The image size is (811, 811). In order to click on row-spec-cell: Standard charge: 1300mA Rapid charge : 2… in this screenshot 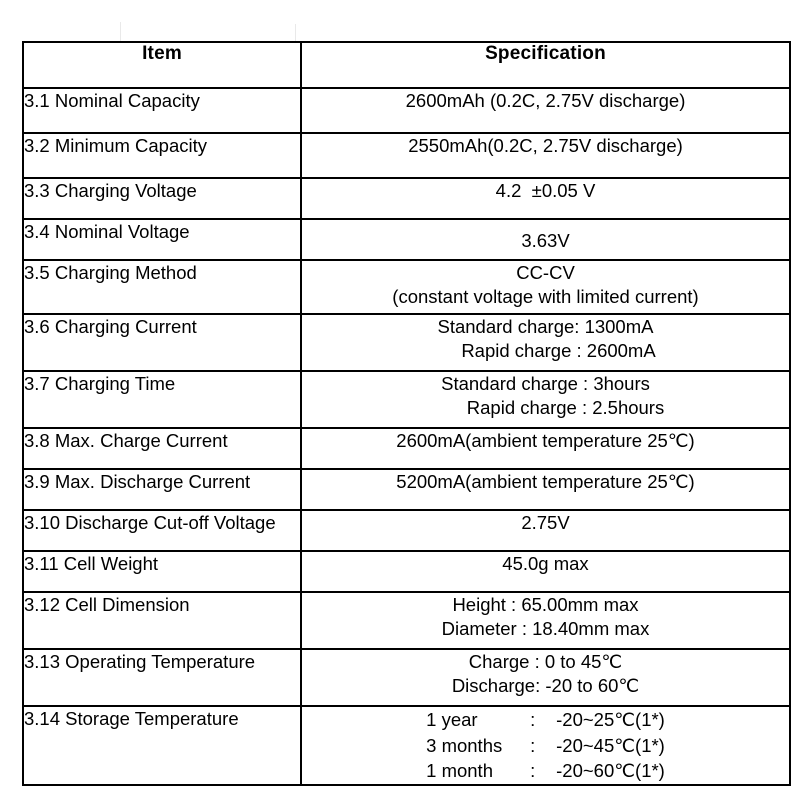, I will do `click(545, 342)`.